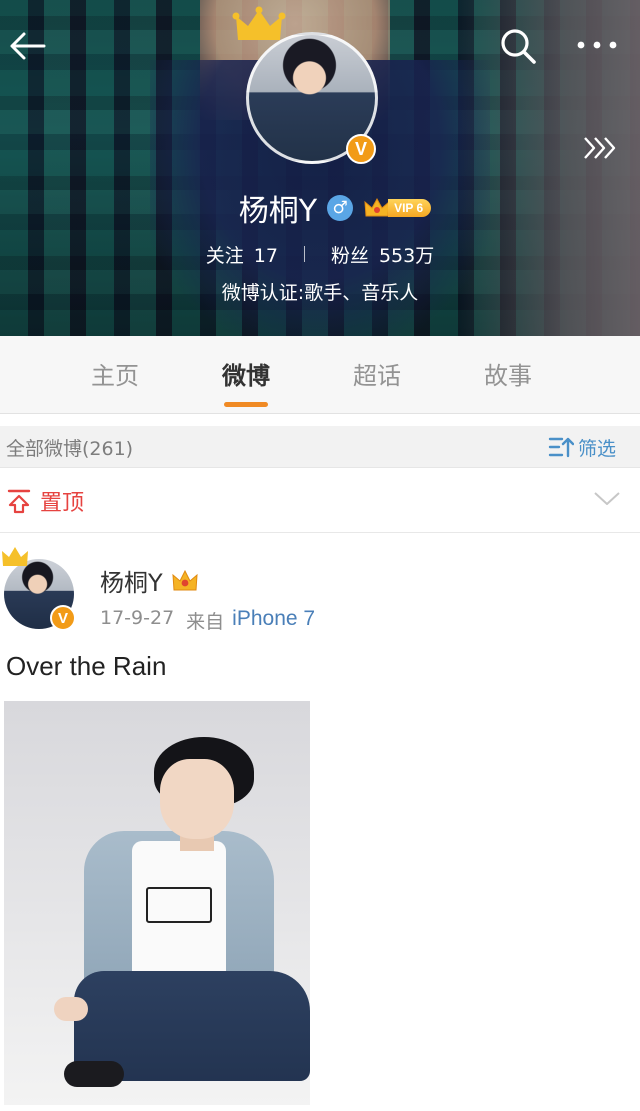 The height and width of the screenshot is (1111, 640). Describe the element at coordinates (320, 208) in the screenshot. I see `profile-name-row: 杨桐Y ♂ VIP 6` at that location.